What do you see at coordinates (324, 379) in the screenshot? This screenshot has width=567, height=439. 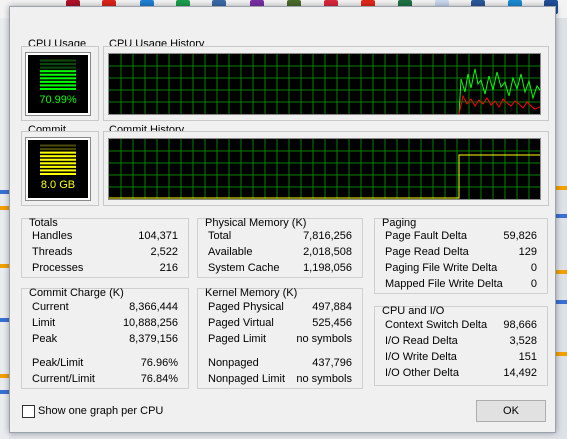 I see `nonpaged-limit-value: no symbols` at bounding box center [324, 379].